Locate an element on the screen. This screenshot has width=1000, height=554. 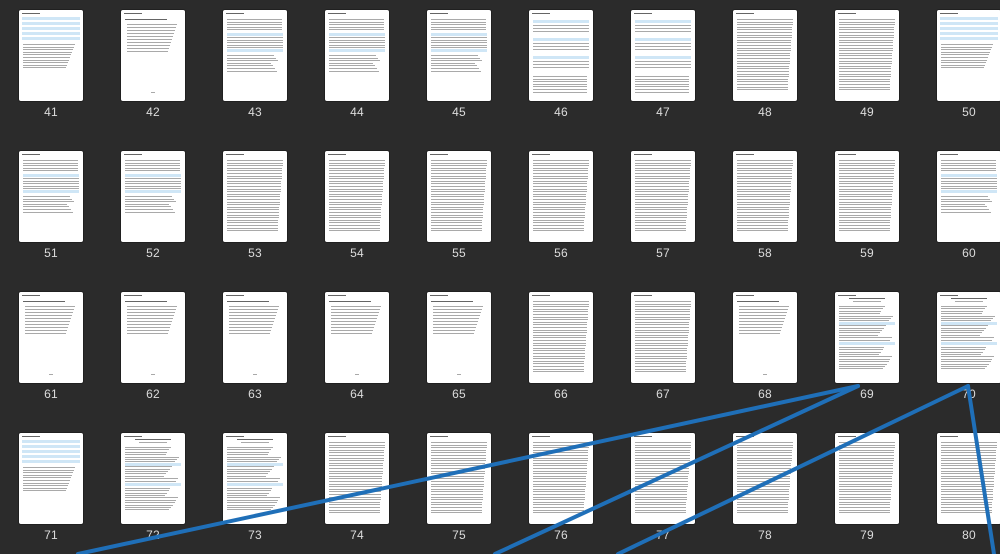
page-thumbnail: 67 is located at coordinates (664, 347).